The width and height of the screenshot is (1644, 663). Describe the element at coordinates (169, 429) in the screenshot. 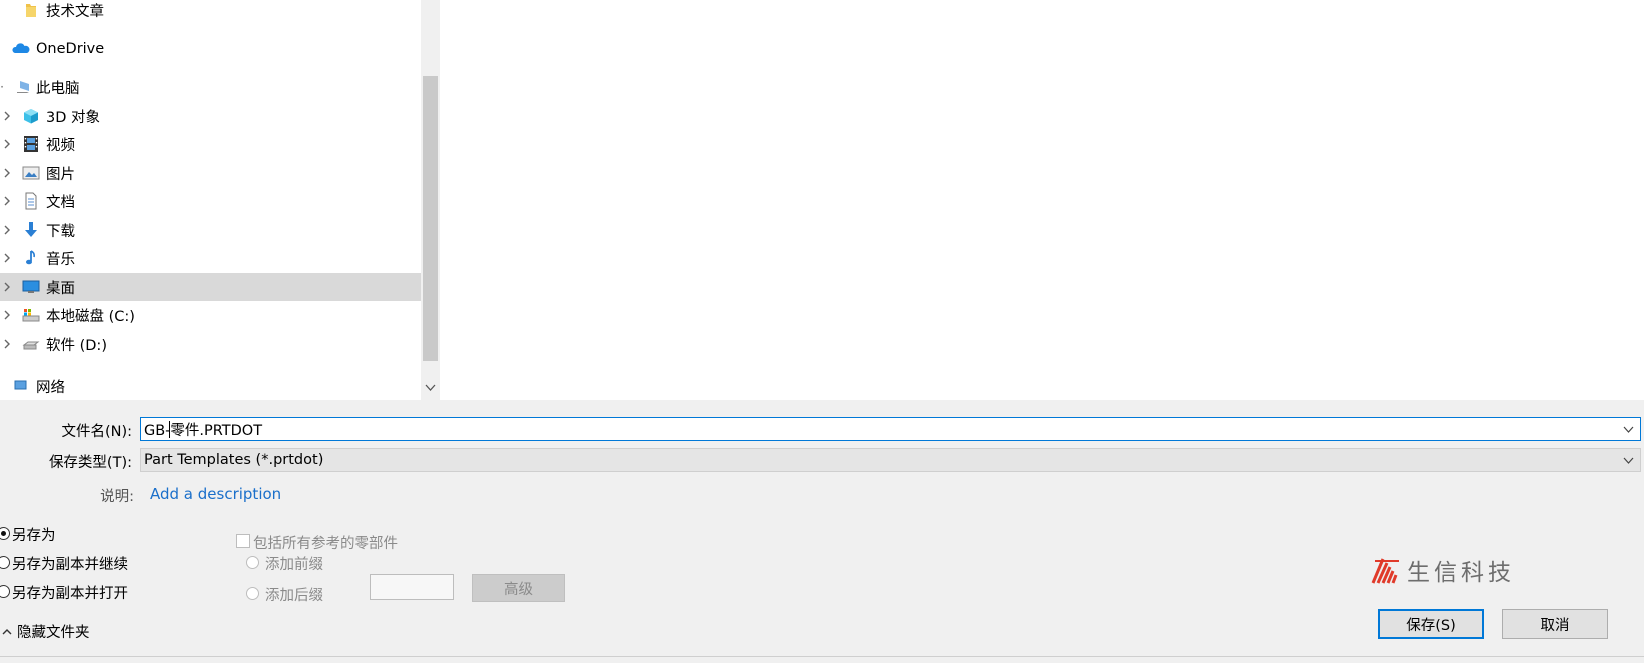

I see `text-caret` at that location.